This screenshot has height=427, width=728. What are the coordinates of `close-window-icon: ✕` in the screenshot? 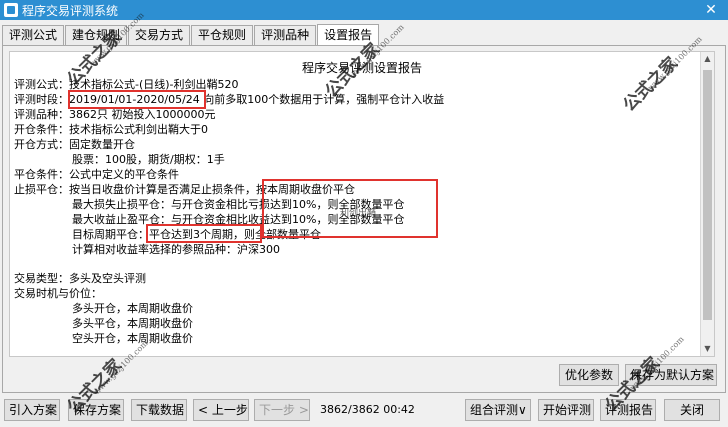 It's located at (711, 10).